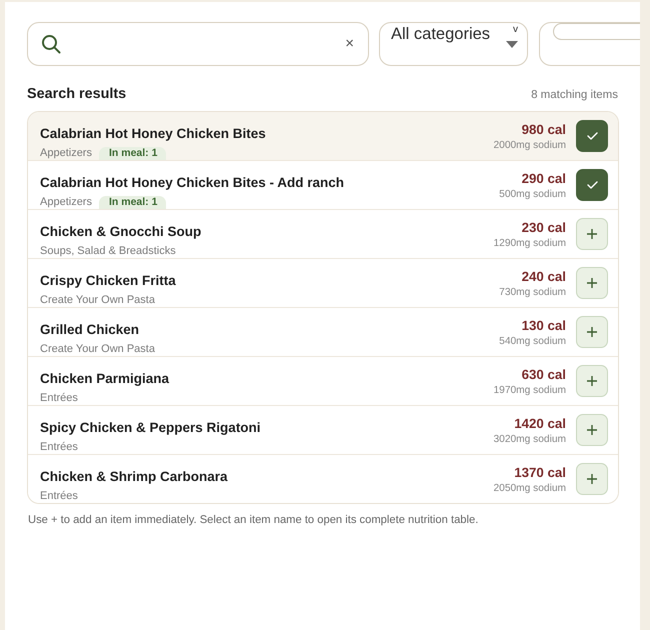 Image resolution: width=650 pixels, height=630 pixels. I want to click on chevron-glyph: v, so click(515, 30).